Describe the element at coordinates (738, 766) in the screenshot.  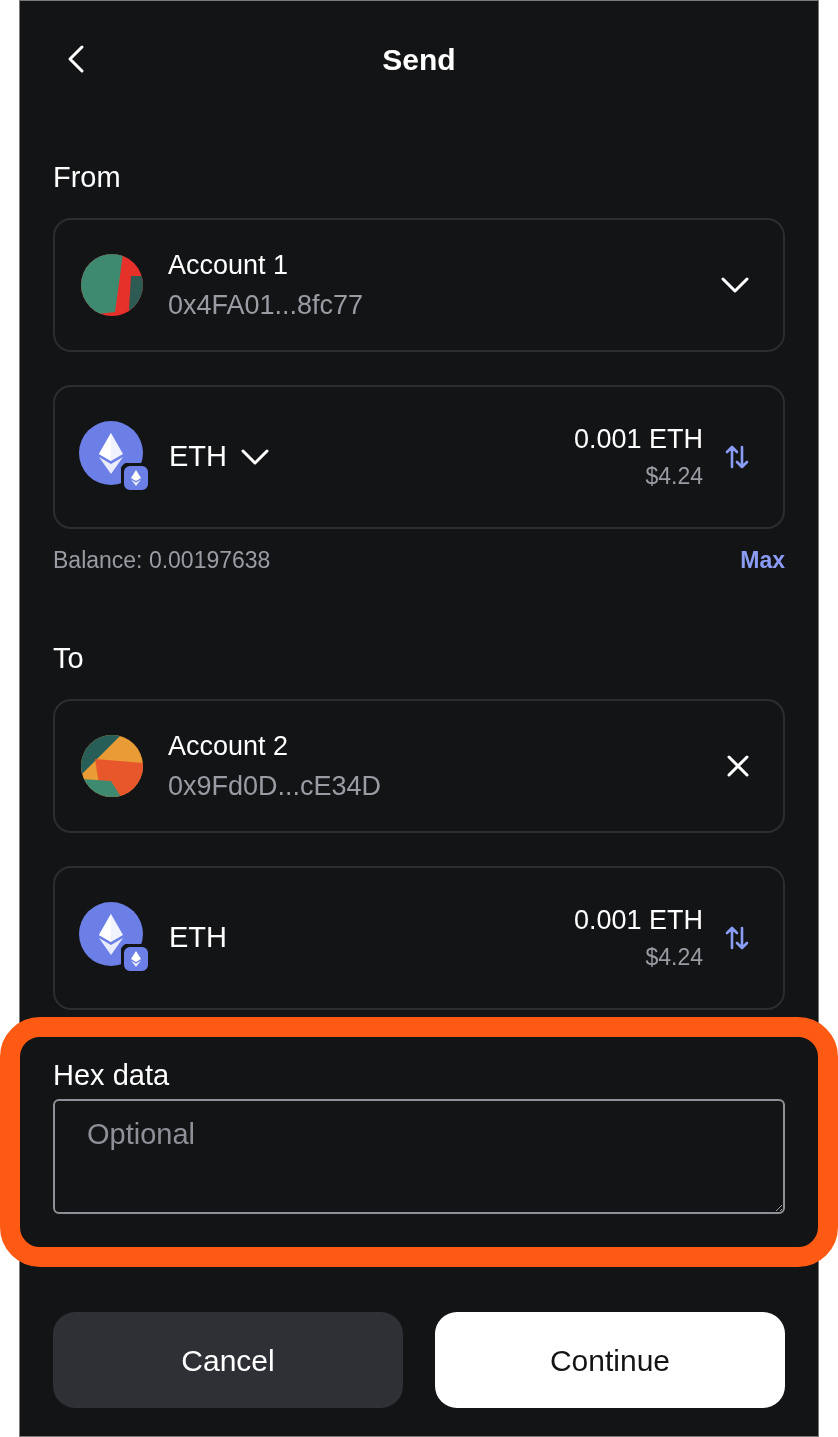
I see `close-icon` at that location.